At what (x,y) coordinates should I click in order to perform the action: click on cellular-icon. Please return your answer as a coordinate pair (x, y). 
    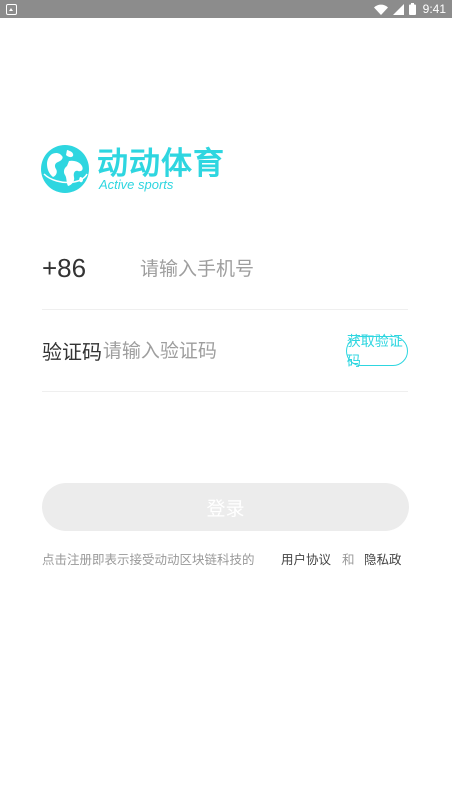
    Looking at the image, I should click on (398, 9).